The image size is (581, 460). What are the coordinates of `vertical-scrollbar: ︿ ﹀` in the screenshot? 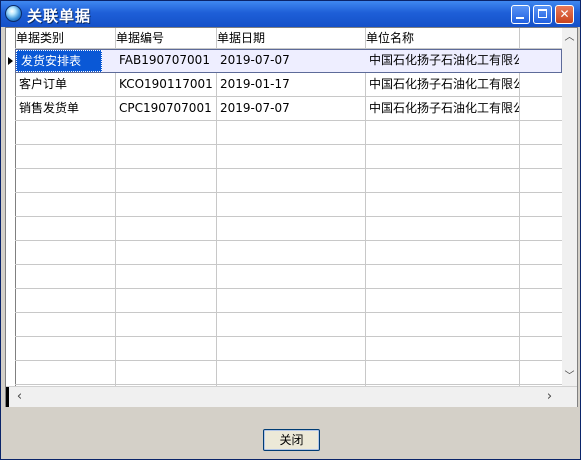 It's located at (569, 207).